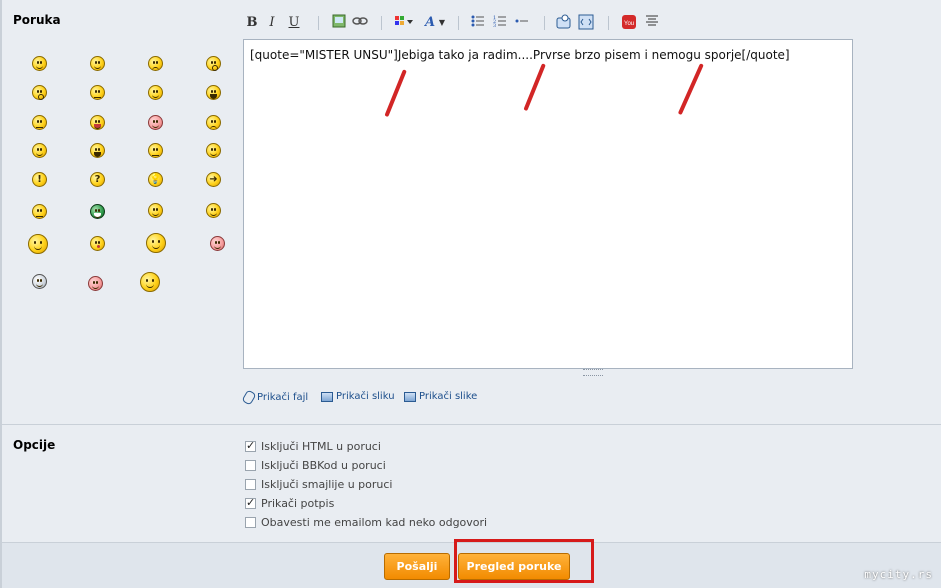 The width and height of the screenshot is (941, 588). I want to click on smiley-cool-icon, so click(155, 92).